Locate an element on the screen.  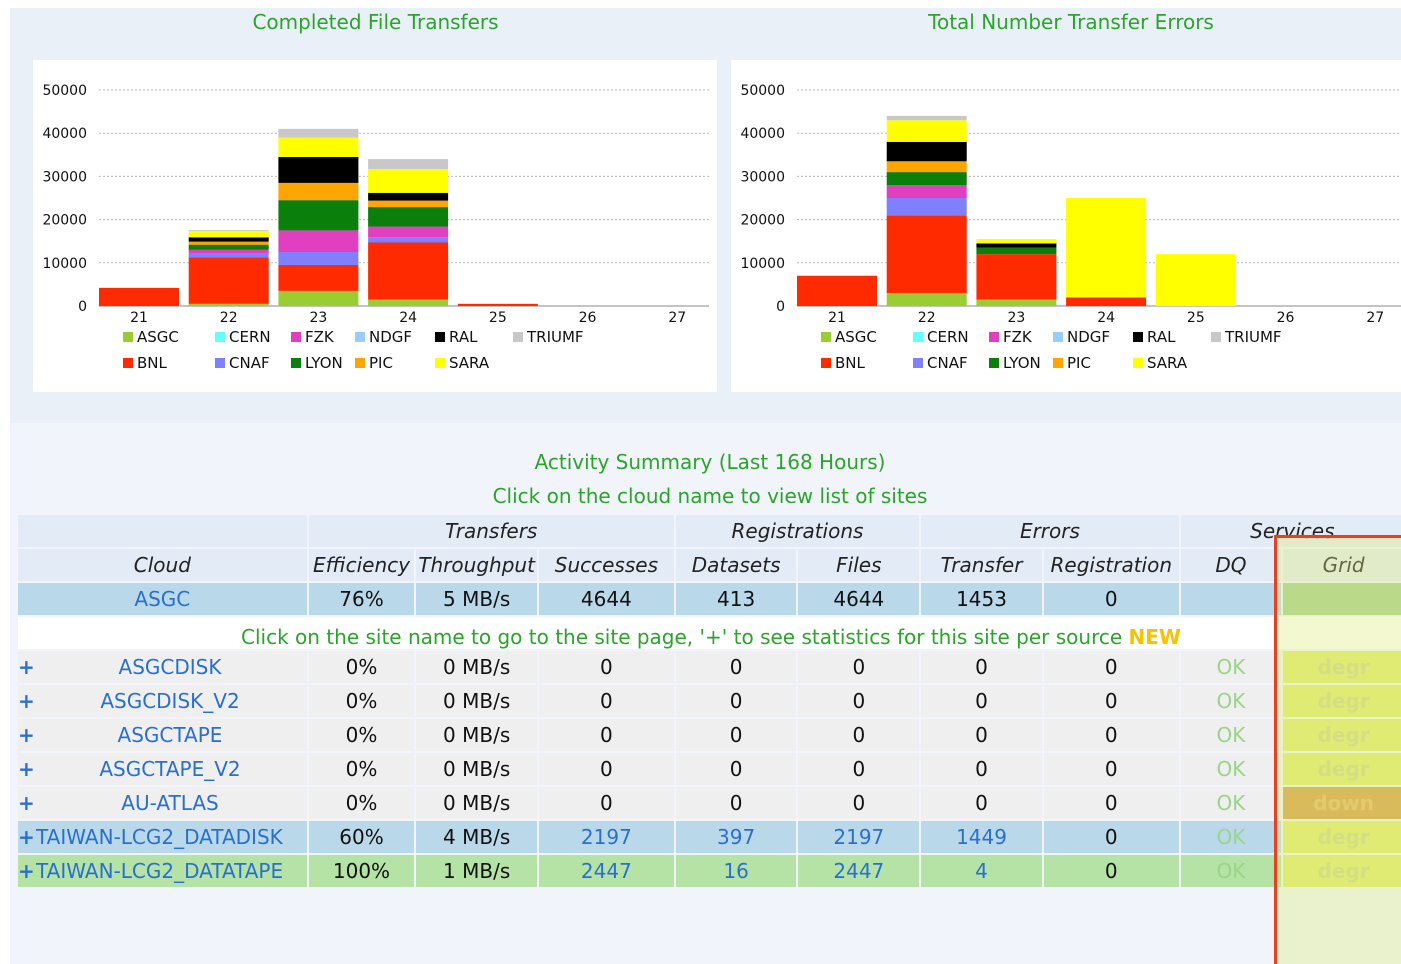
site-link: AU-ATLAS is located at coordinates (170, 803).